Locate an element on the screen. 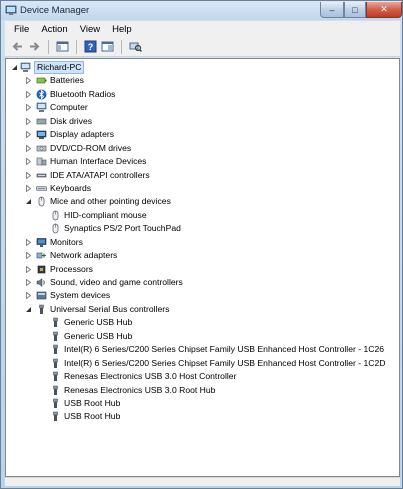 This screenshot has height=489, width=403. close-button: ✕ is located at coordinates (384, 10).